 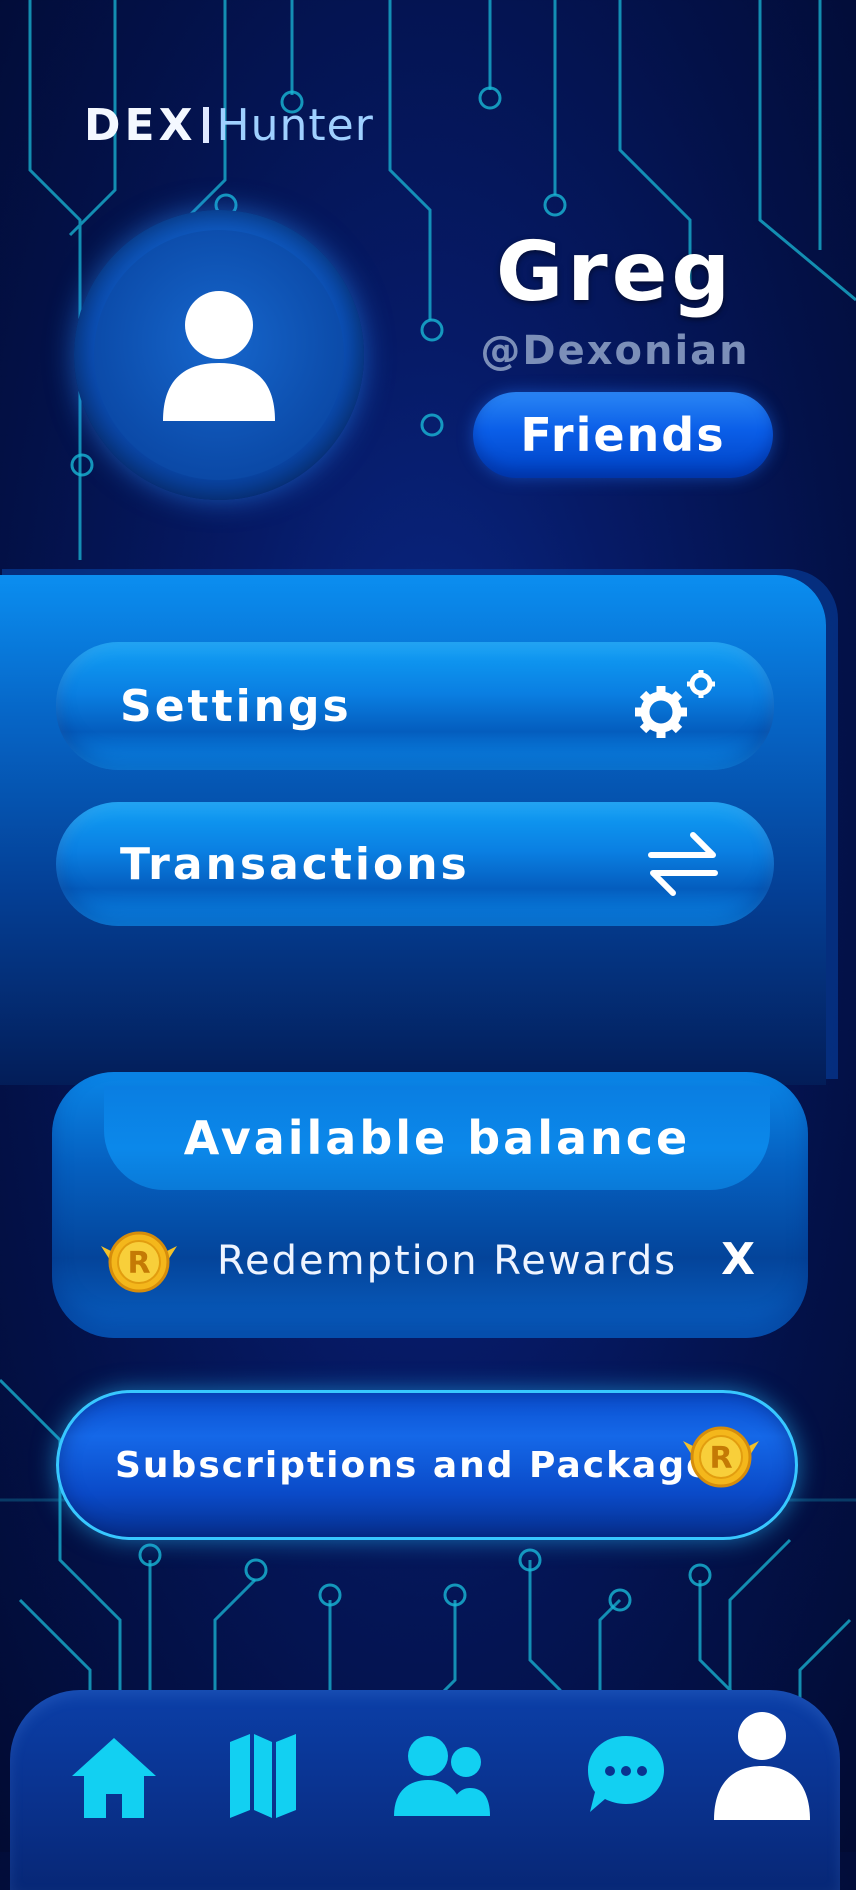 I want to click on coin-icon: R, so click(x=721, y=1457).